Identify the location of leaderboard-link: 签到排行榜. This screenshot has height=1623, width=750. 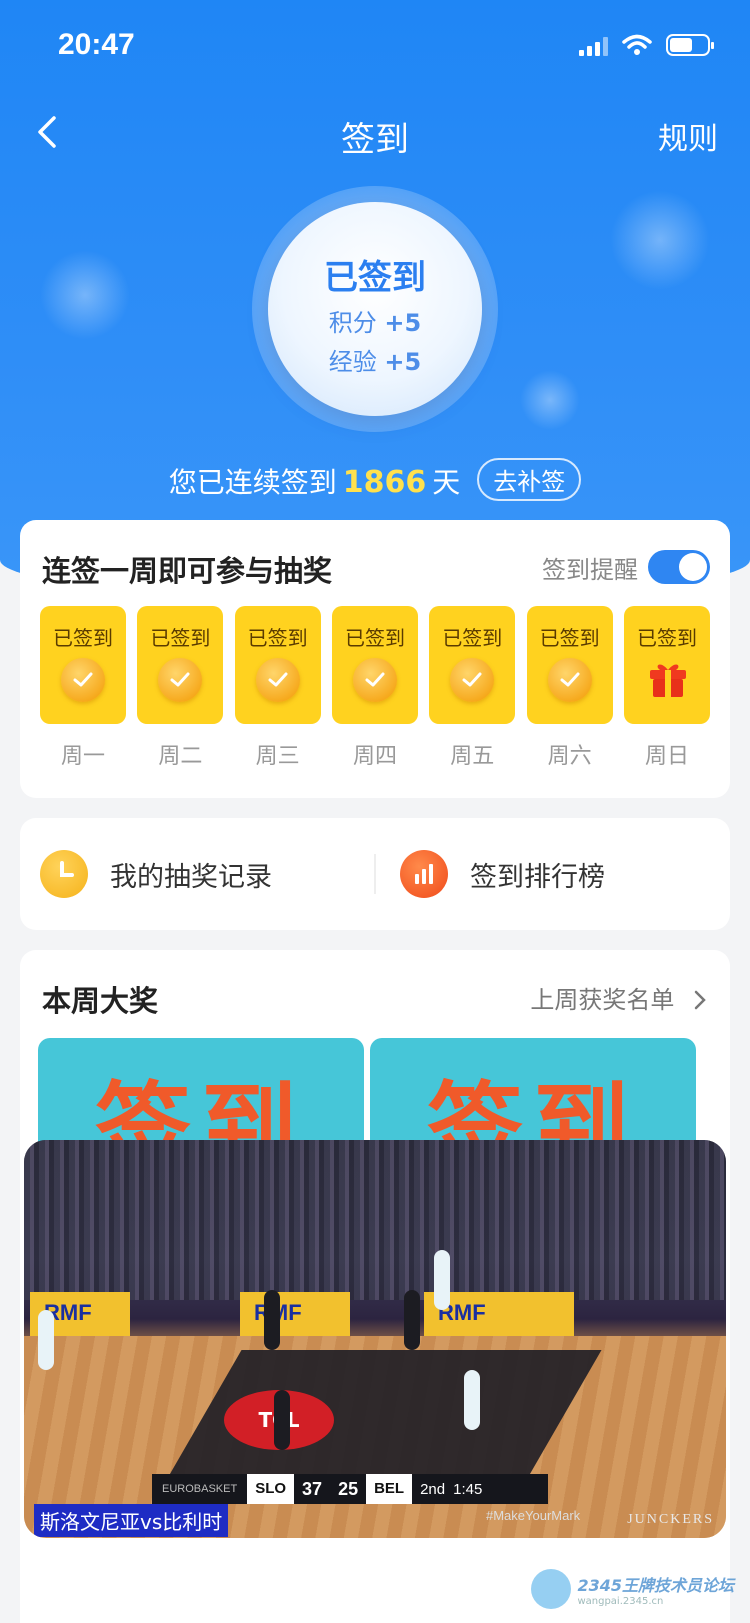
(502, 874).